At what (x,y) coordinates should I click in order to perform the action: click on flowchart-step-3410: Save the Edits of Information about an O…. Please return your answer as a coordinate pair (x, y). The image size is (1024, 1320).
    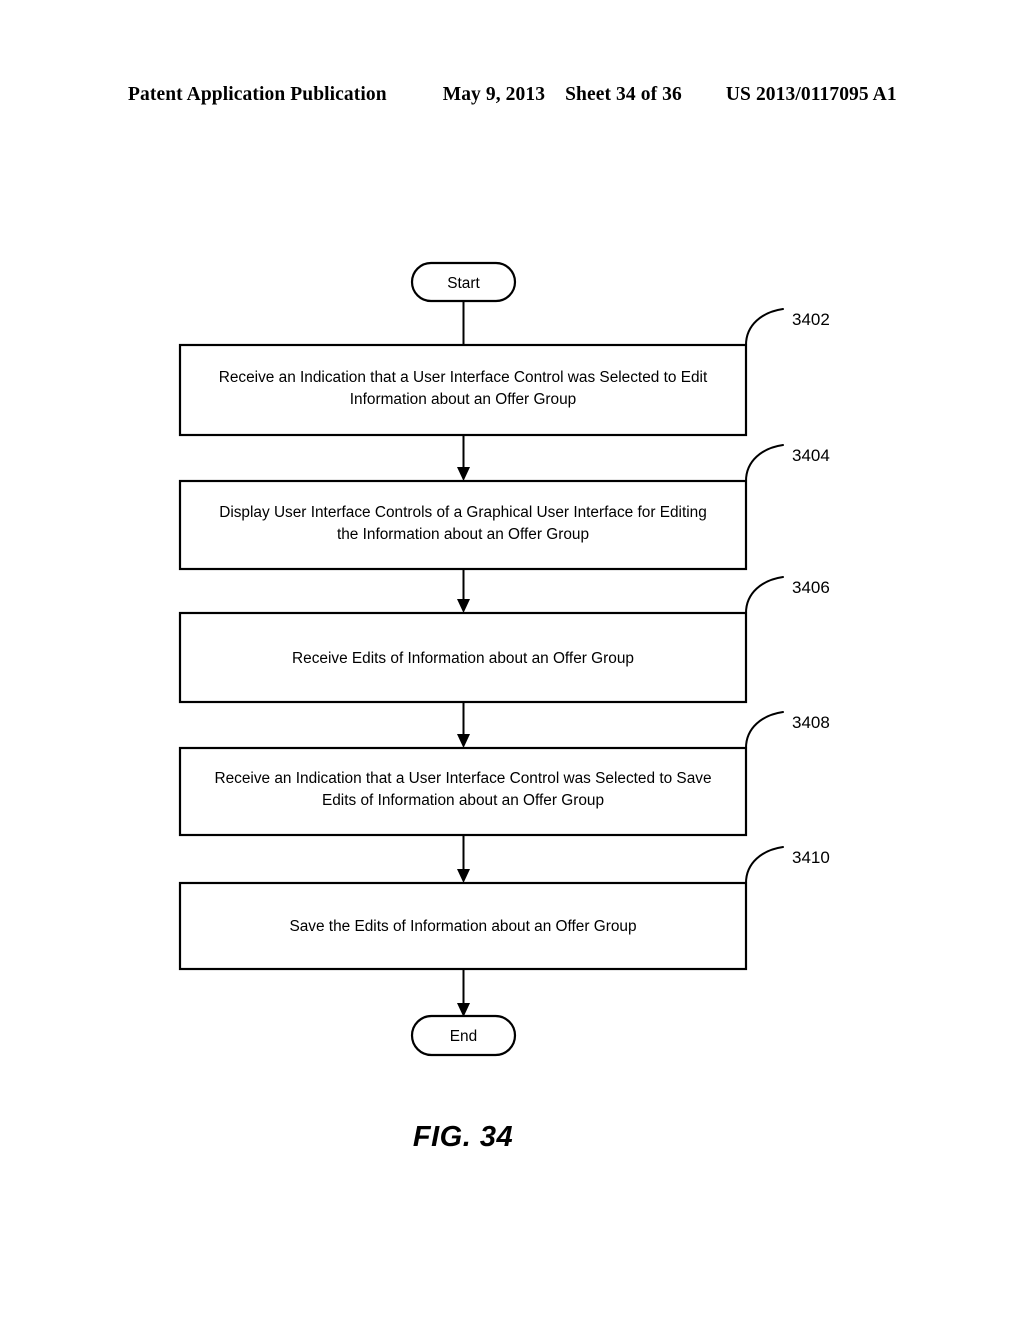
    Looking at the image, I should click on (463, 926).